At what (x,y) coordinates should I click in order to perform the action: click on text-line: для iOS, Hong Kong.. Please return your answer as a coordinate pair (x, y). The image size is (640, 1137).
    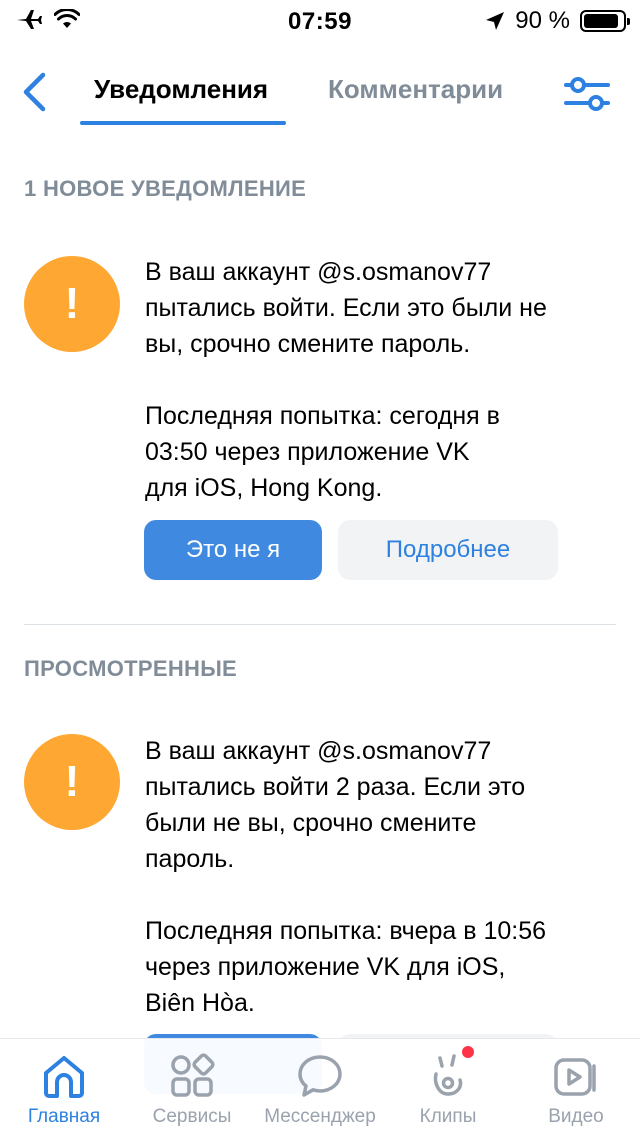
    Looking at the image, I should click on (264, 488).